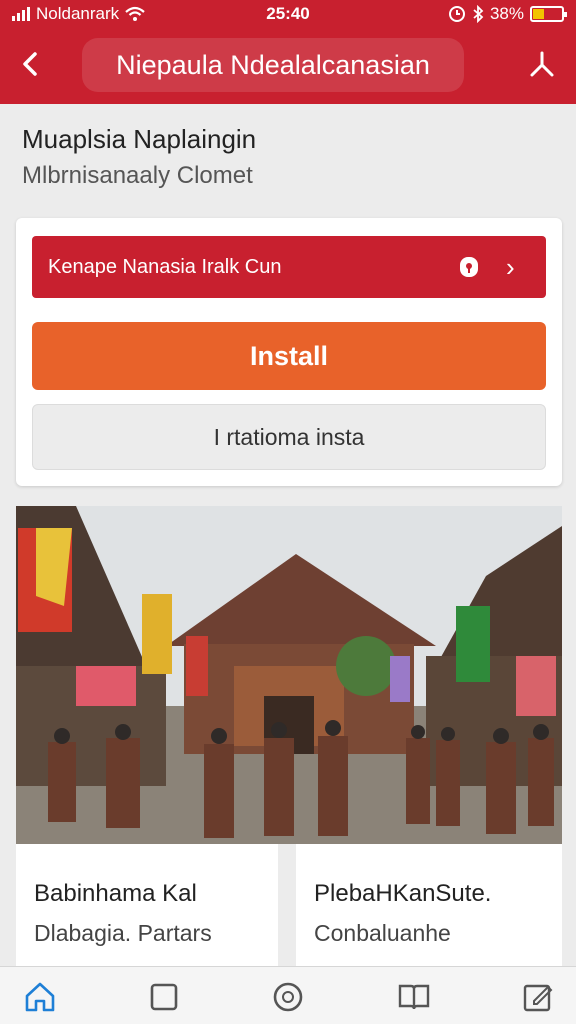 This screenshot has width=576, height=1024. I want to click on page-title: Niepaula Ndealalcanasian, so click(273, 65).